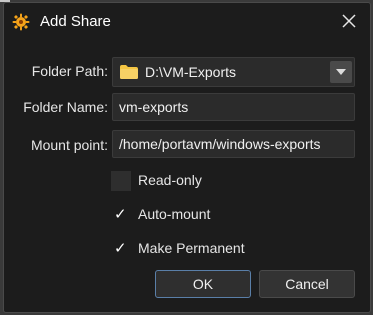 This screenshot has height=315, width=373. Describe the element at coordinates (129, 72) in the screenshot. I see `folder-icon` at that location.